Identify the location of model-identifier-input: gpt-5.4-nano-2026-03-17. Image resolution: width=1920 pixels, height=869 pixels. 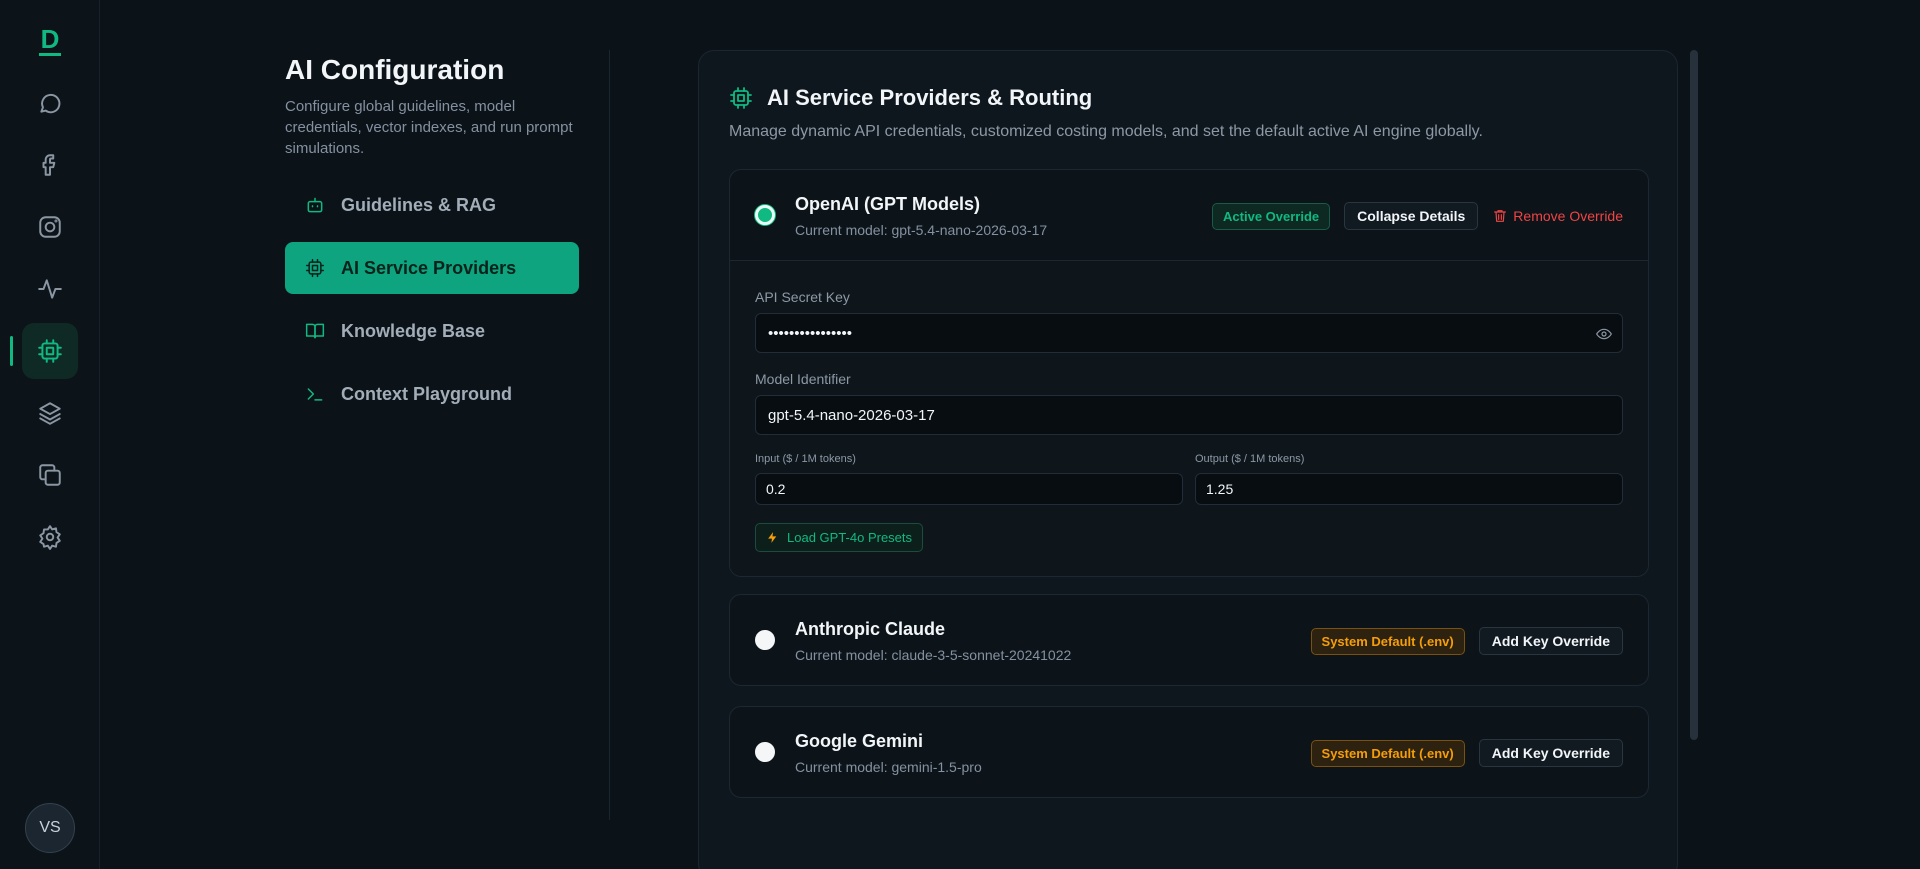
(1189, 415).